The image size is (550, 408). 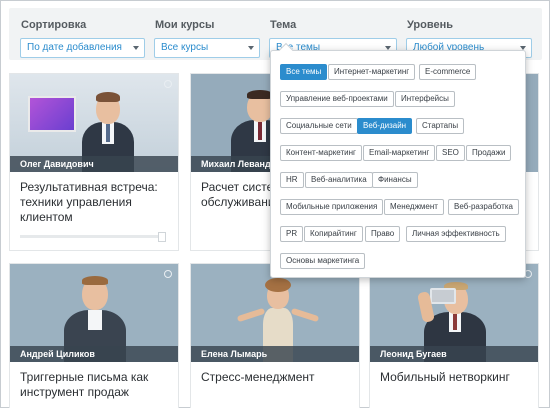 What do you see at coordinates (304, 72) in the screenshot?
I see `topic-option: Все темы` at bounding box center [304, 72].